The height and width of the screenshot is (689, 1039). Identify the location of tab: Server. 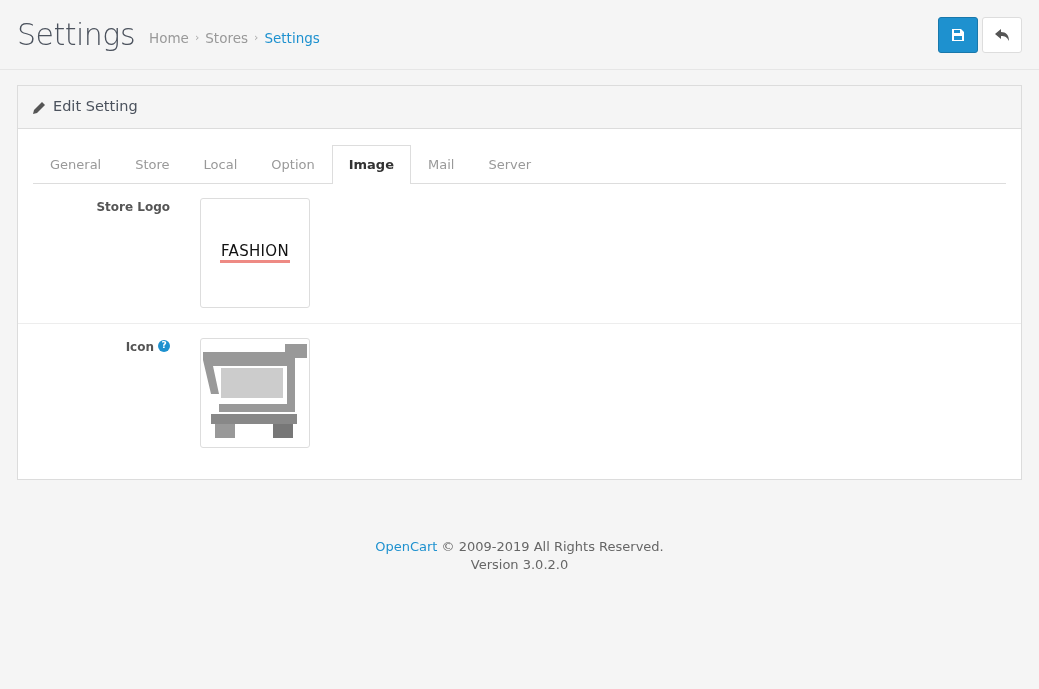
(510, 164).